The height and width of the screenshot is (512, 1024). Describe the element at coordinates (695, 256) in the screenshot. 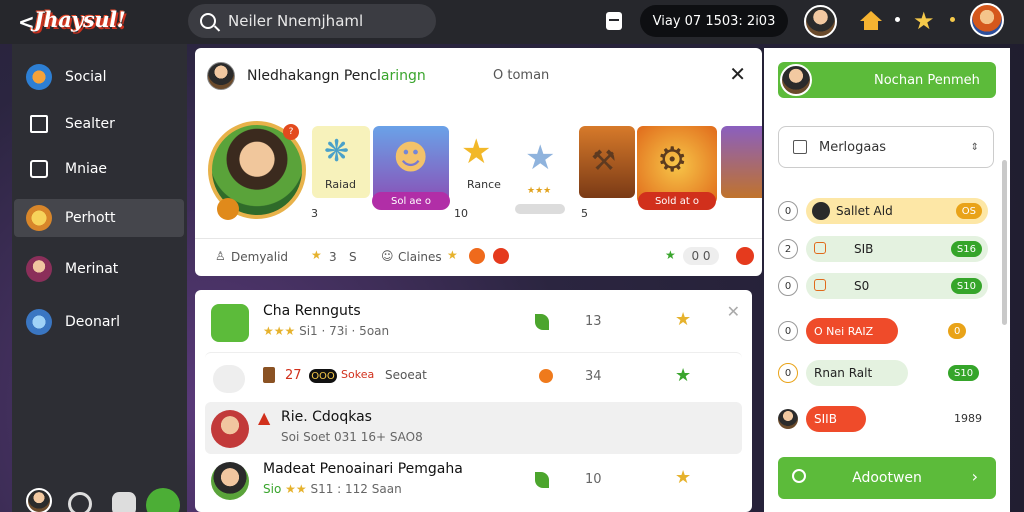

I see `toggle-value: 0` at that location.